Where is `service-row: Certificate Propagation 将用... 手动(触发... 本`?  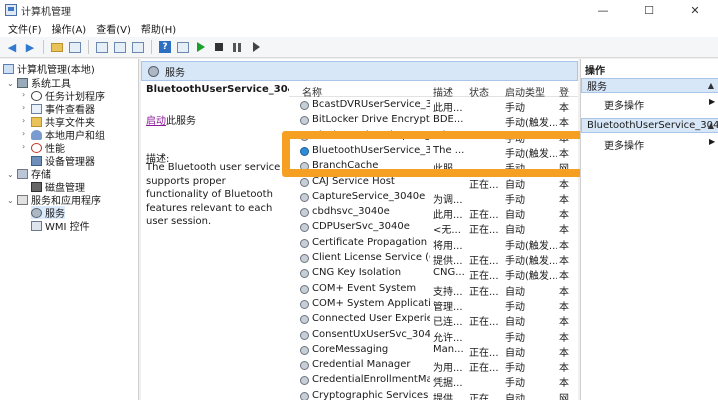
service-row: Certificate Propagation 将用... 手动(触发... 本 is located at coordinates (433, 244).